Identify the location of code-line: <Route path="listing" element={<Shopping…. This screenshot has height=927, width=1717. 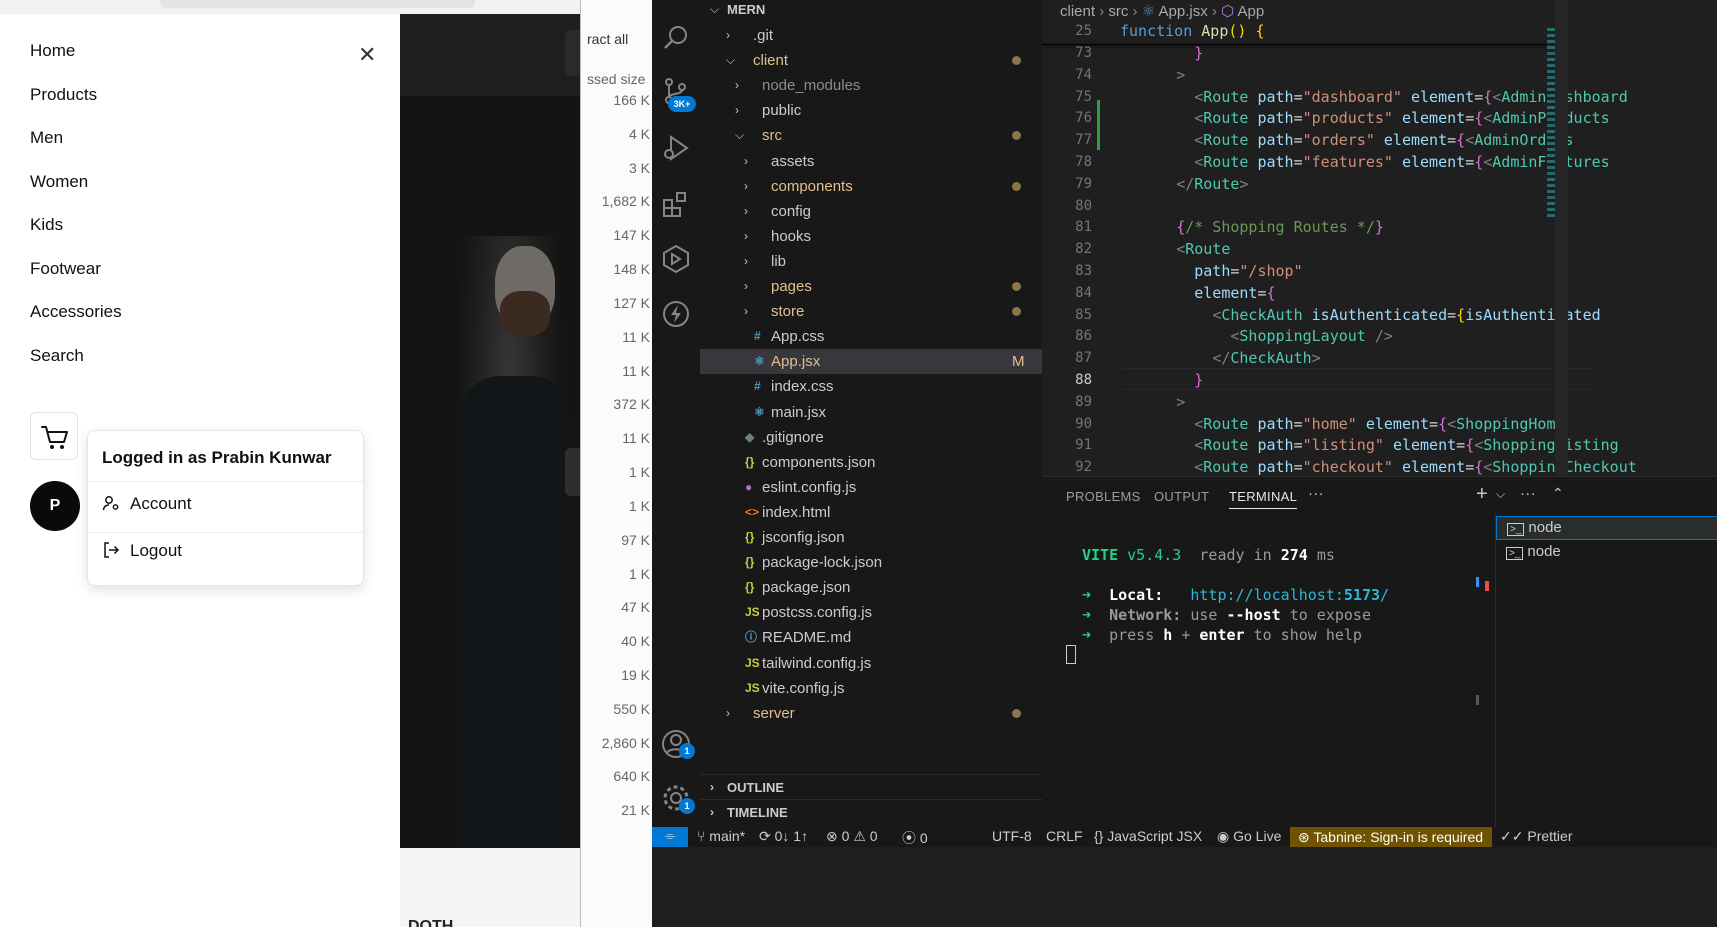
(1370, 445).